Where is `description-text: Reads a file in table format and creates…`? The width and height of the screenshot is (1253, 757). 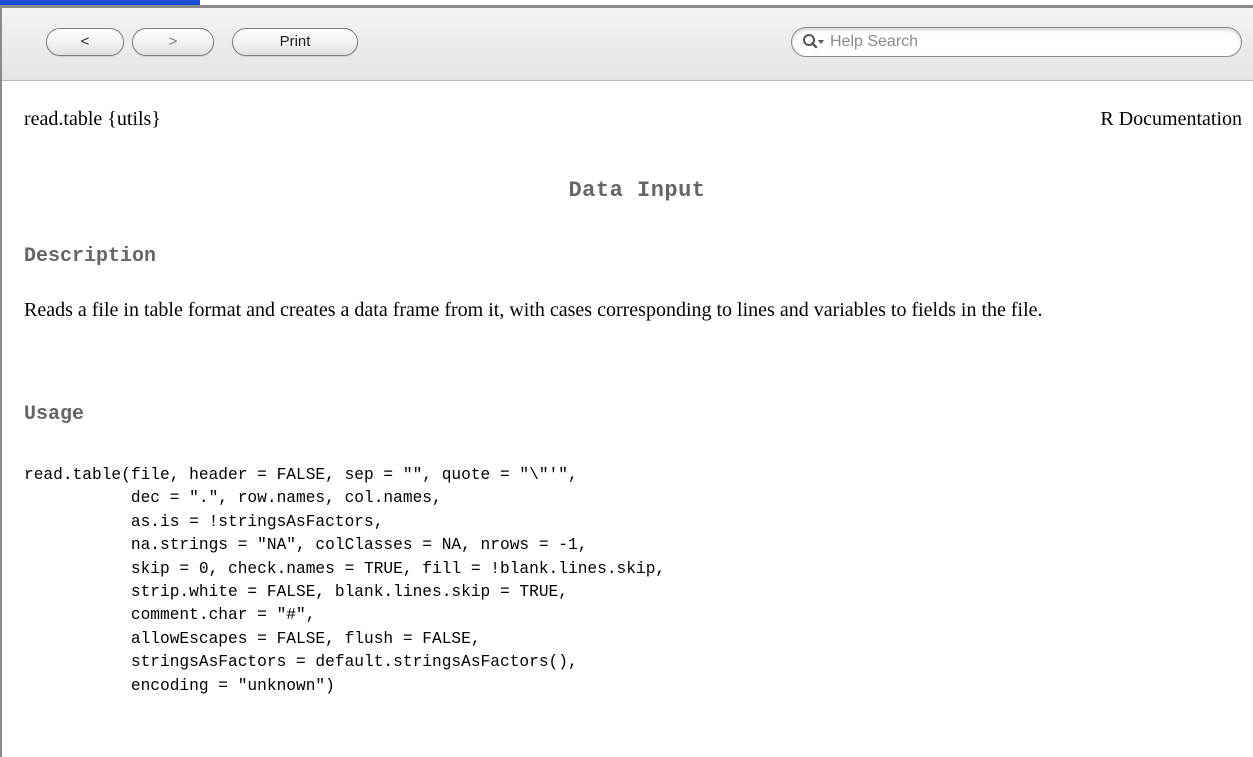 description-text: Reads a file in table format and creates… is located at coordinates (533, 310).